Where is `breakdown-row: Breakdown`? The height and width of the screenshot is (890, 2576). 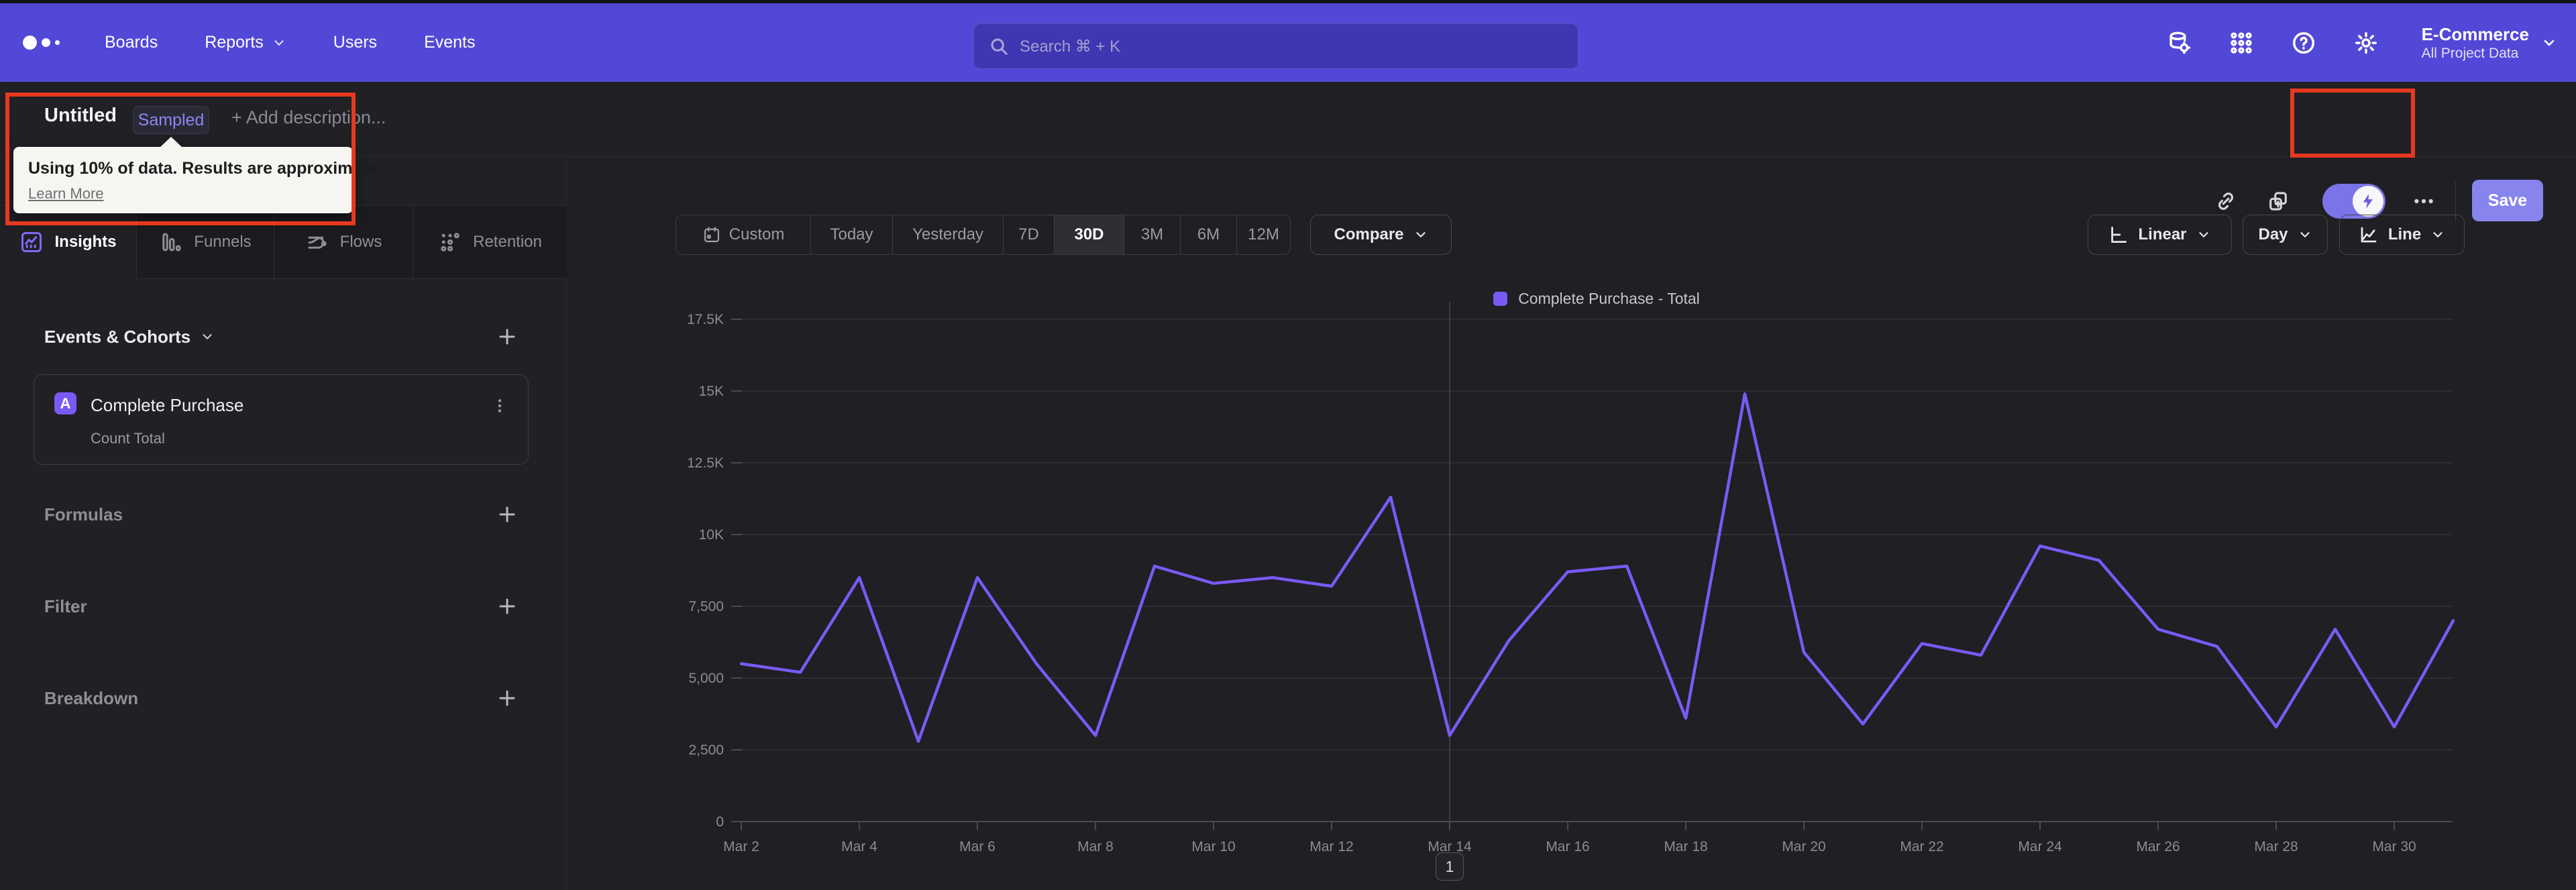
breakdown-row: Breakdown is located at coordinates (283, 698).